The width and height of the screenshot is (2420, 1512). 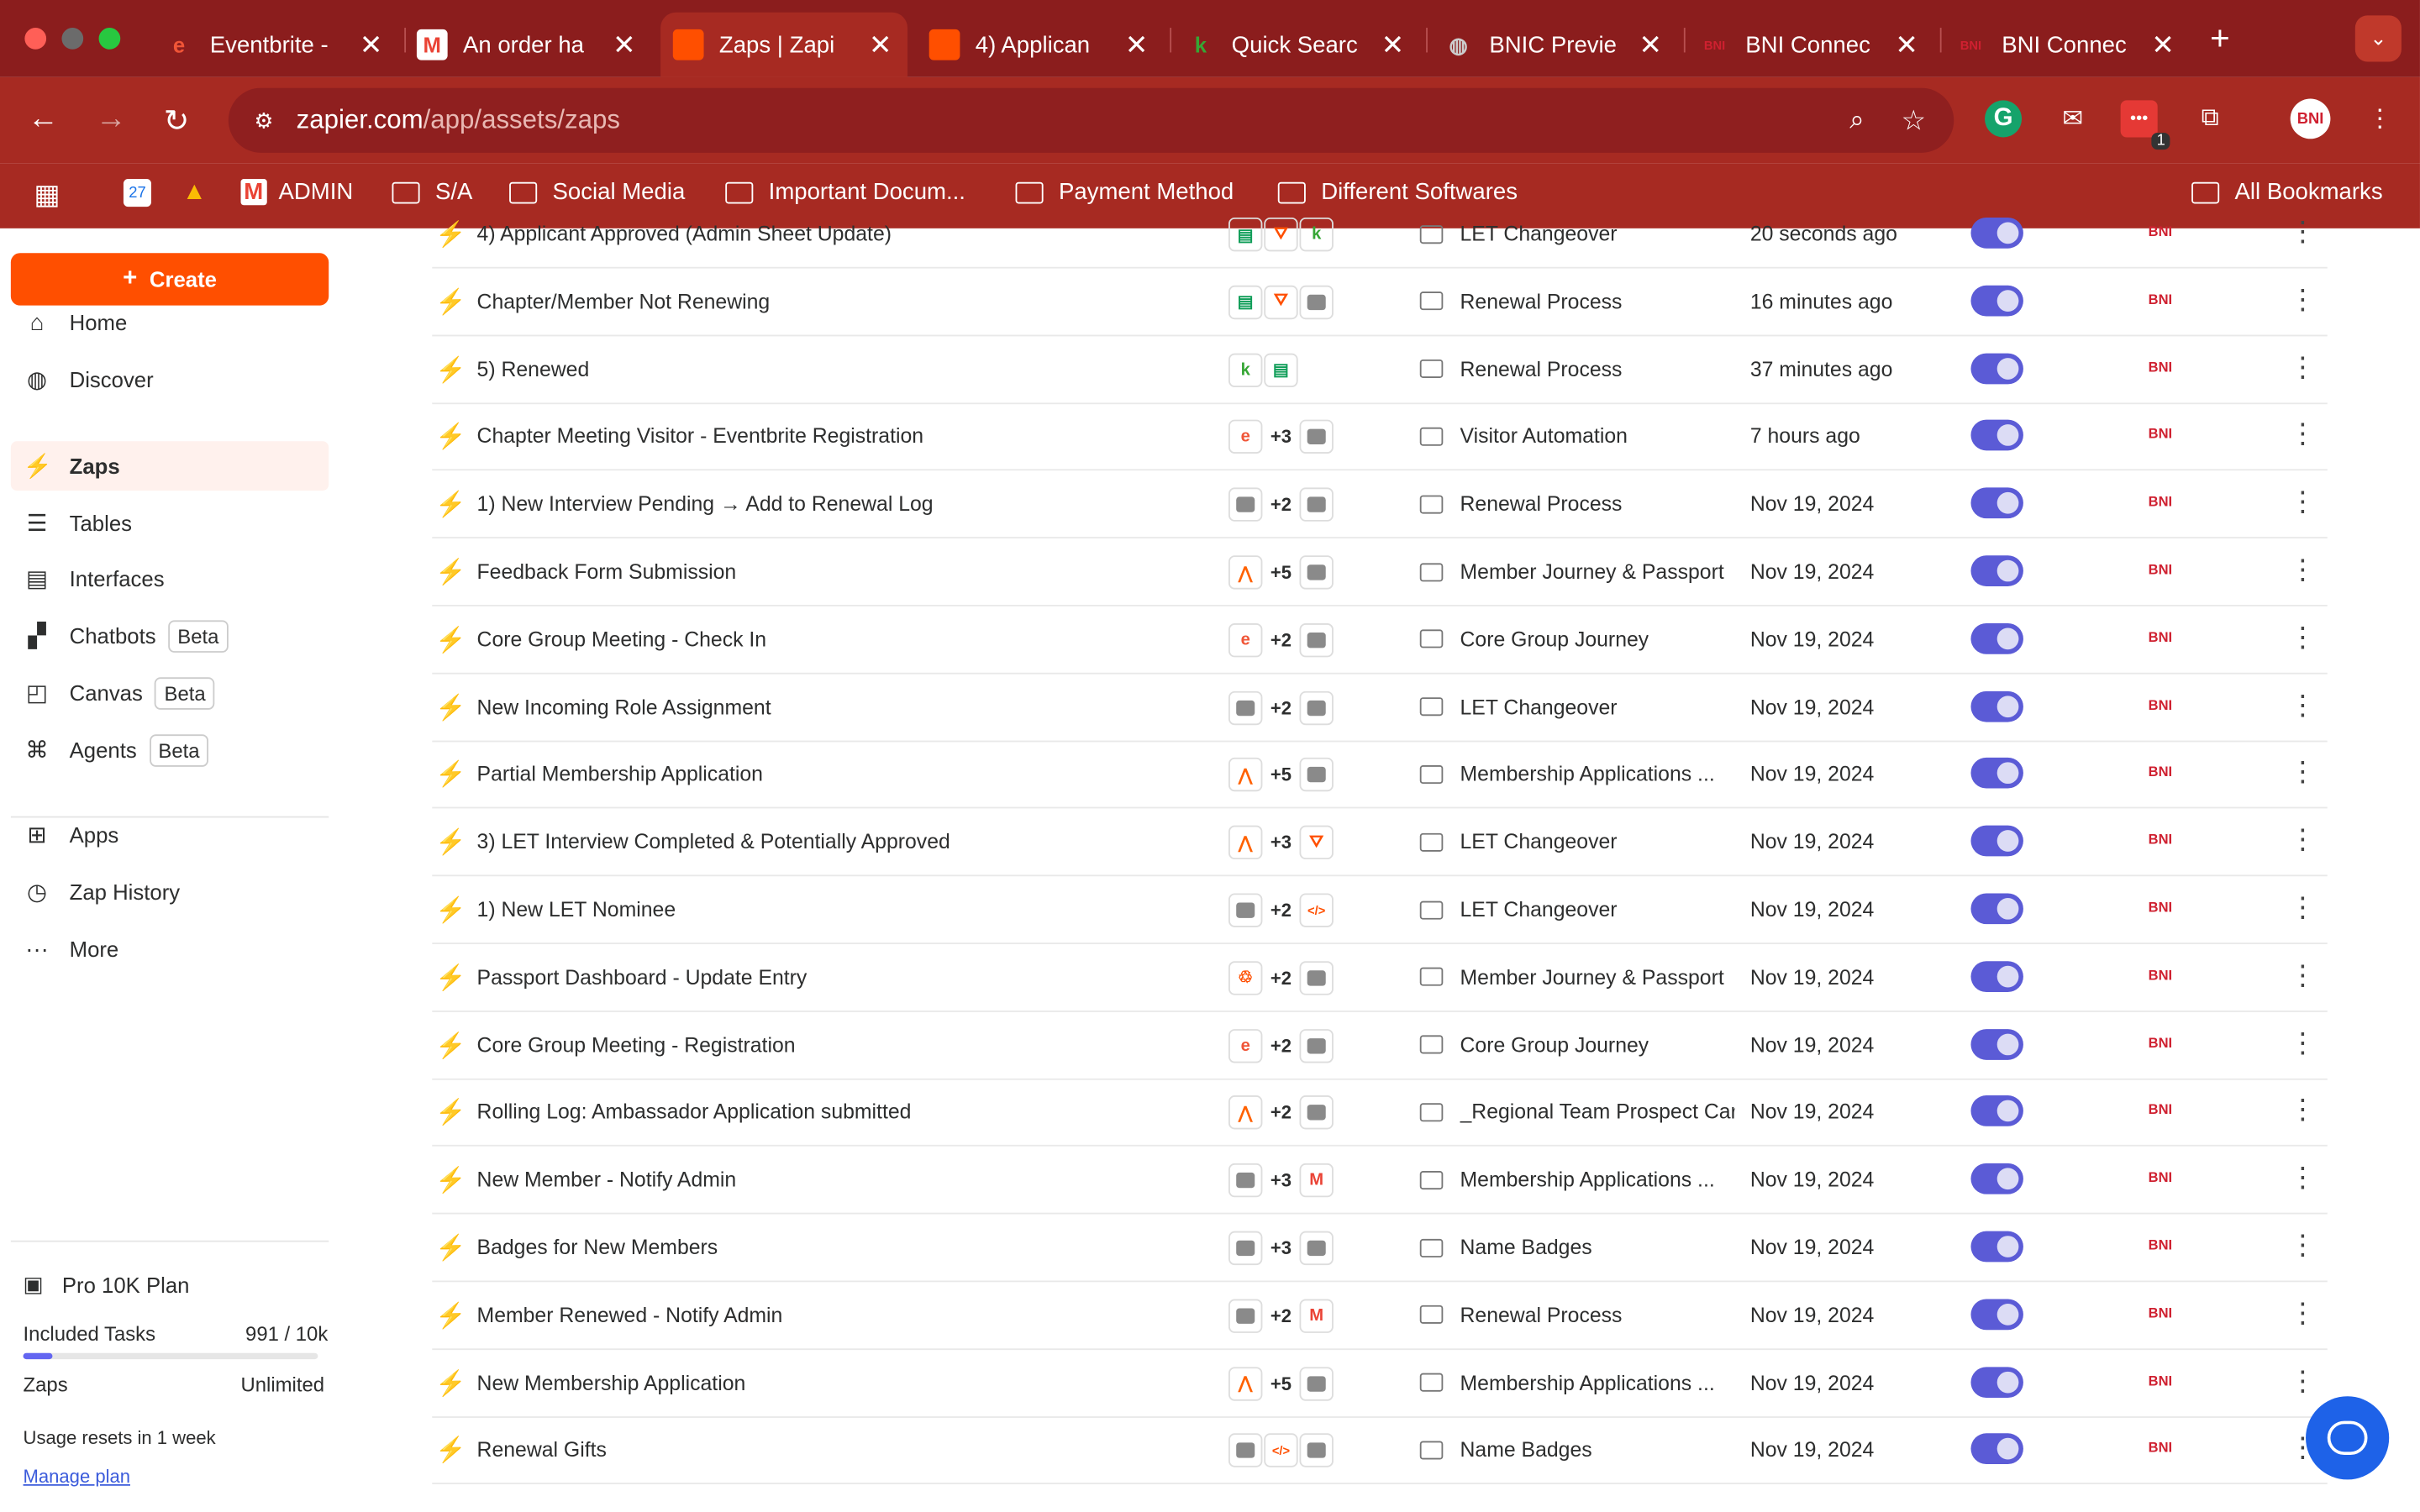 I want to click on browser-tab: ◍ BNIC Previe ✕, so click(x=1555, y=45).